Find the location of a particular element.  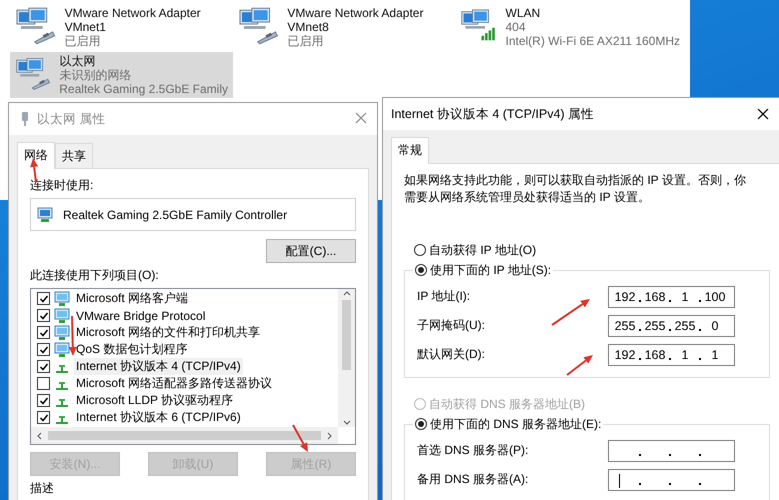

tab: 常规 is located at coordinates (410, 150).